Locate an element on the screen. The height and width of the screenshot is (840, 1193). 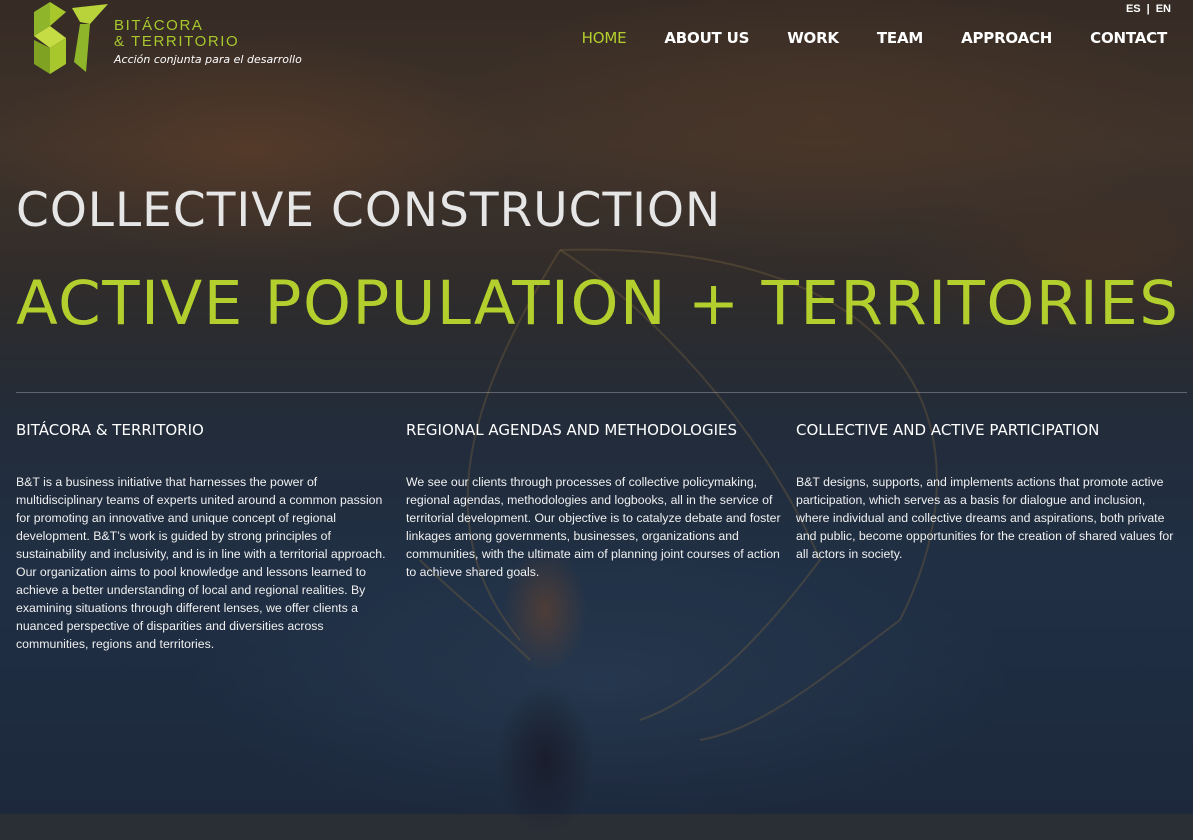
nav-team: TEAM is located at coordinates (900, 38).